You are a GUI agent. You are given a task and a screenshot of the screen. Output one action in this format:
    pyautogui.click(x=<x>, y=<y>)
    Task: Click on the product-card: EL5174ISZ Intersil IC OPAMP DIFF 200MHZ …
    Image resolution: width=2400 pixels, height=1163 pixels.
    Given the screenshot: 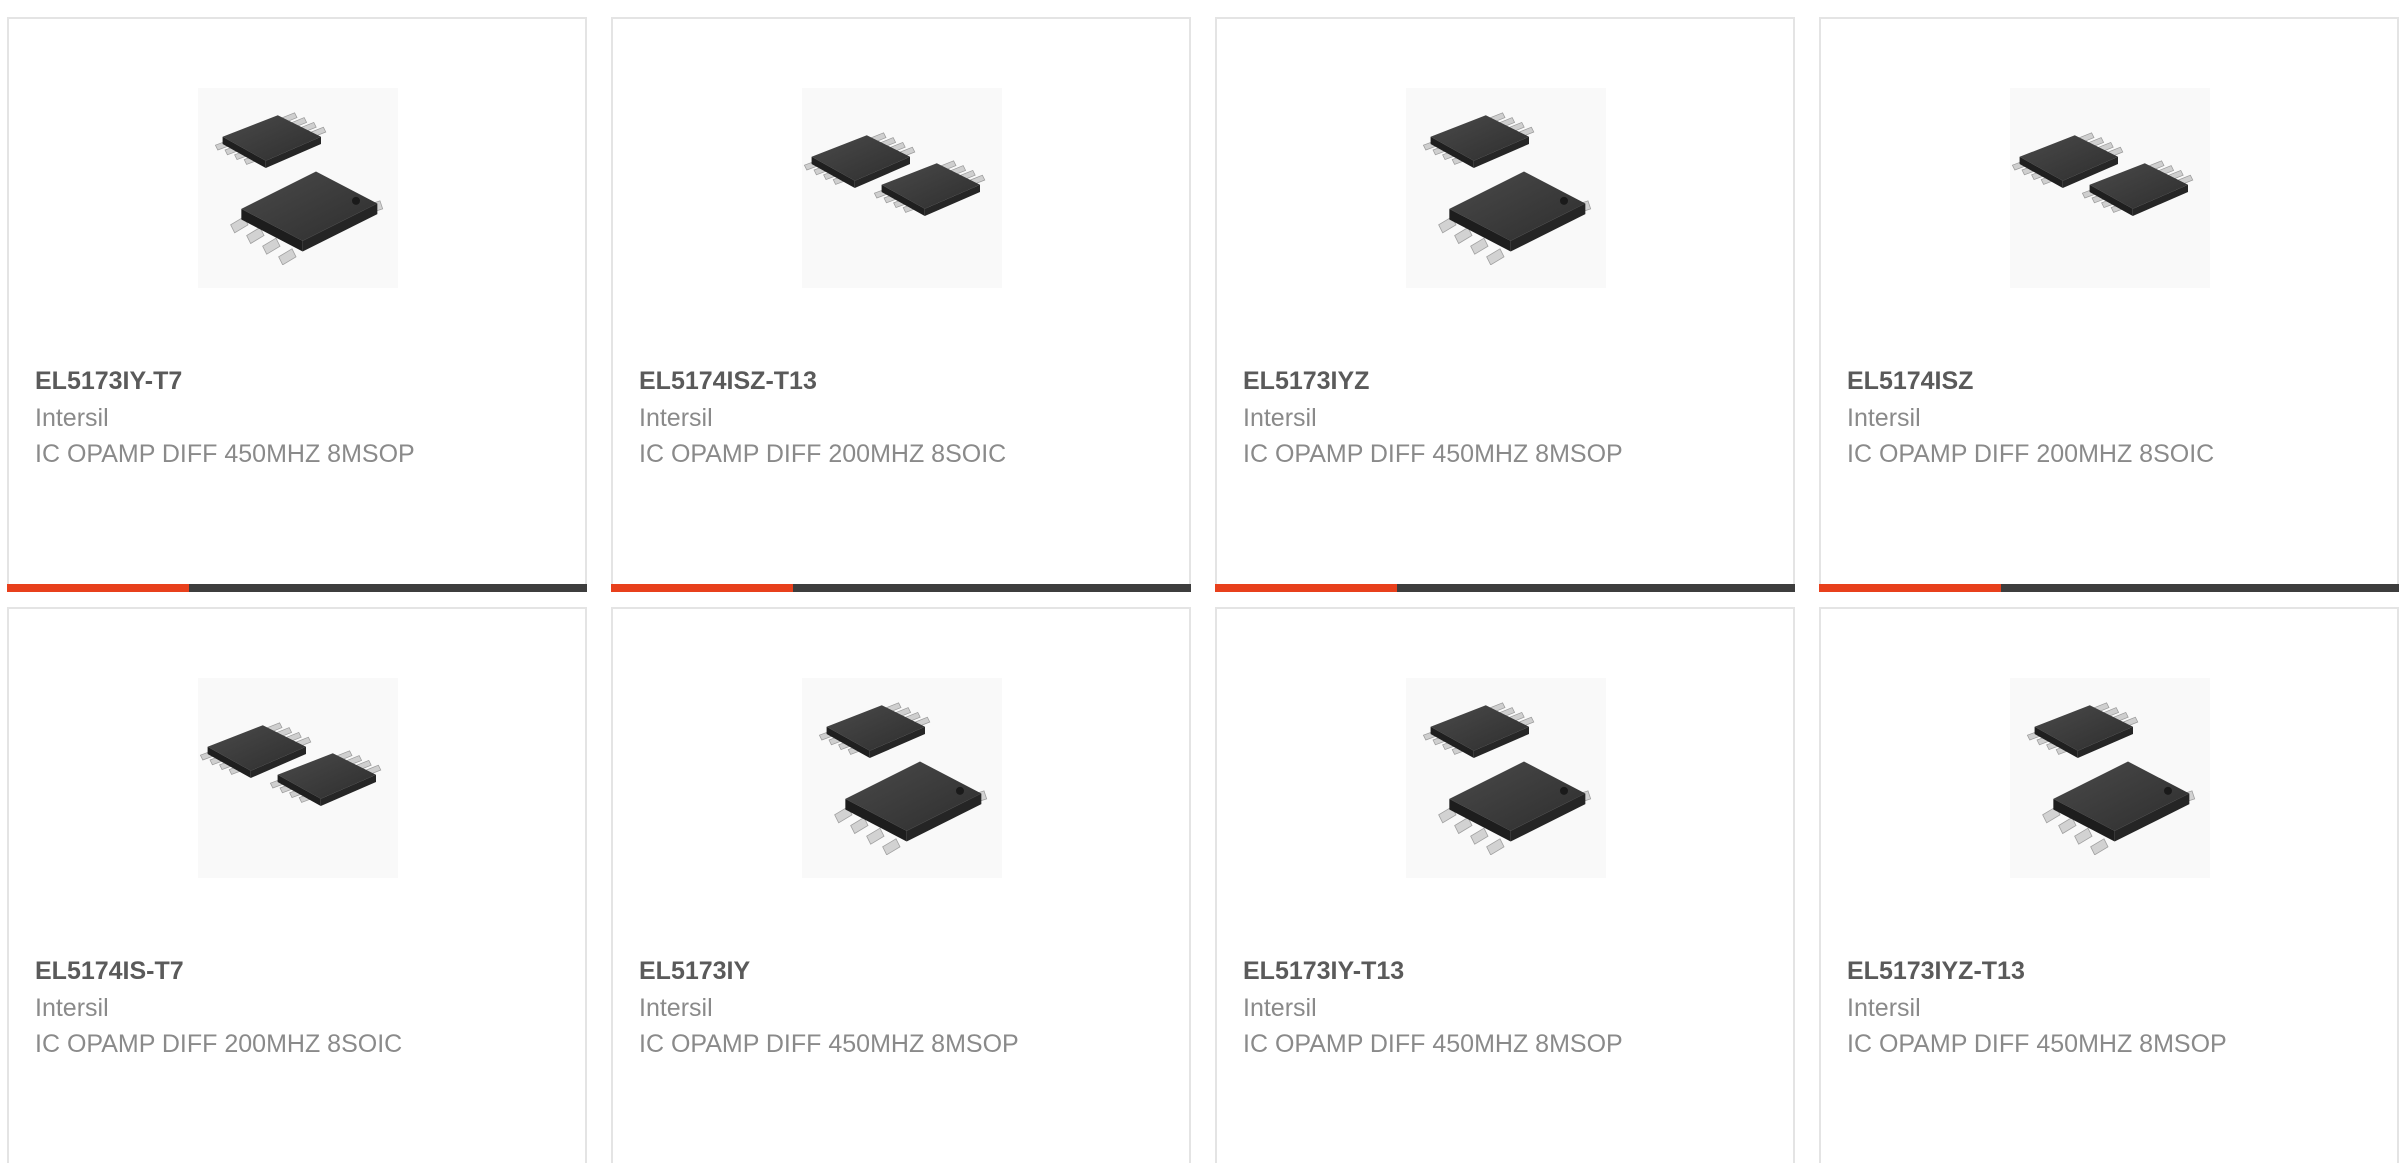 What is the action you would take?
    pyautogui.click(x=2109, y=304)
    